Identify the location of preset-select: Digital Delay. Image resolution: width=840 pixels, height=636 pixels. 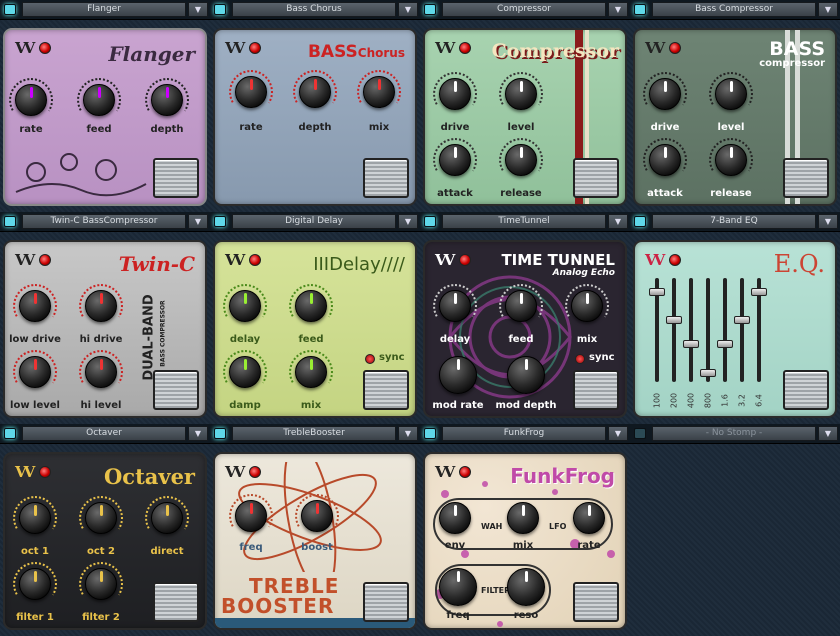
(314, 221).